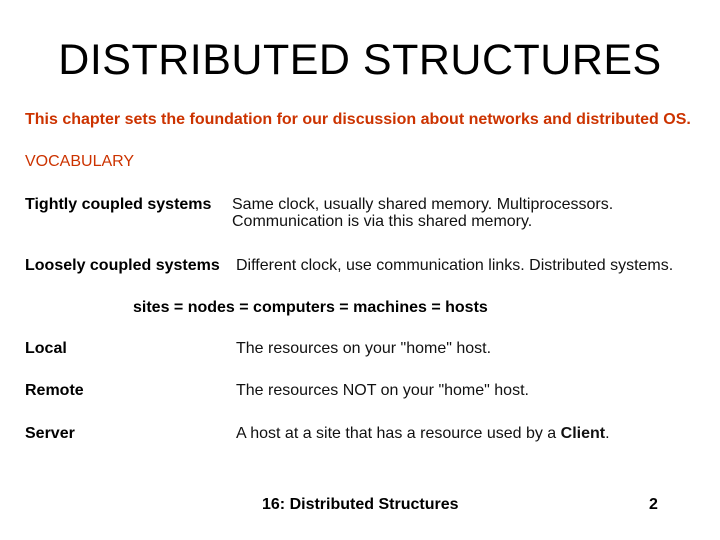 The image size is (720, 540). Describe the element at coordinates (607, 433) in the screenshot. I see `definition-punct: .` at that location.